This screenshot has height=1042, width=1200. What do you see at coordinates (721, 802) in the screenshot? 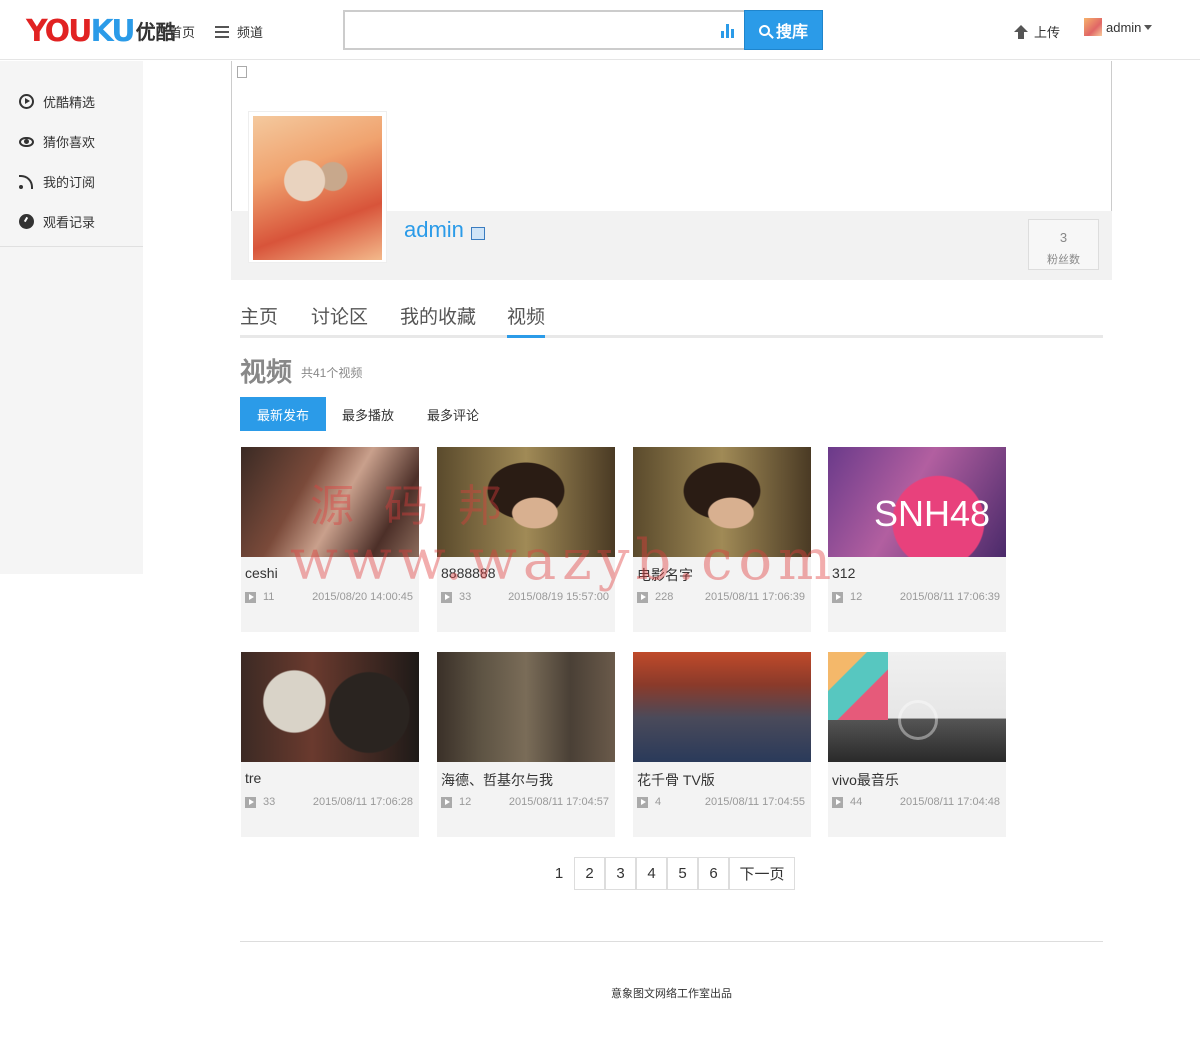
I see `video-meta: 4 2015/08/11 17:04:55` at bounding box center [721, 802].